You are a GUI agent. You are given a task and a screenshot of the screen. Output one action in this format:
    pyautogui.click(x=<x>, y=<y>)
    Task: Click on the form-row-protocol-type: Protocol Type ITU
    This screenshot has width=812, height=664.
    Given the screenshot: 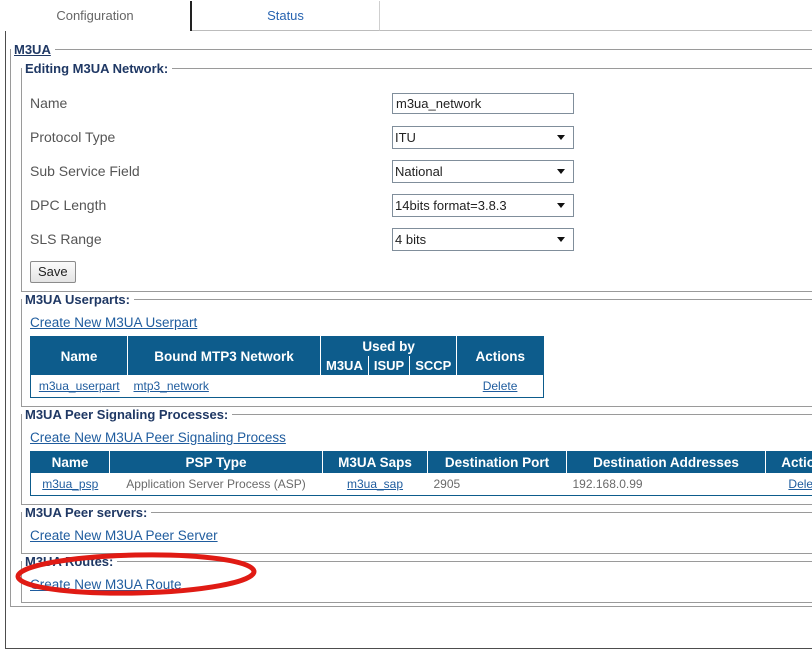 What is the action you would take?
    pyautogui.click(x=417, y=137)
    